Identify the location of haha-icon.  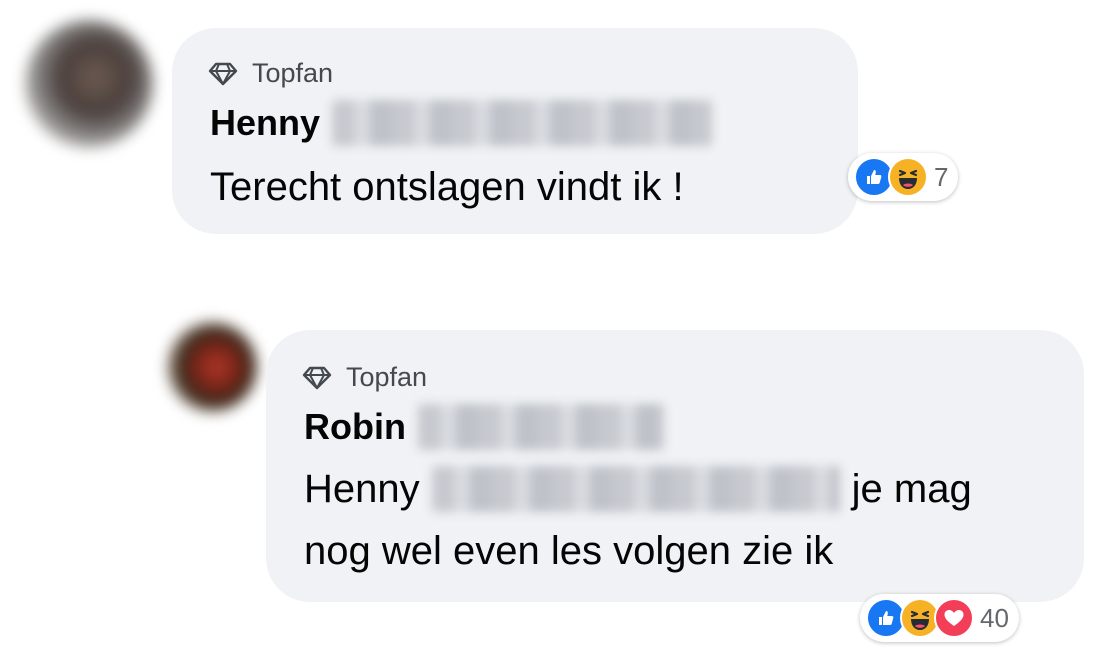
(908, 177).